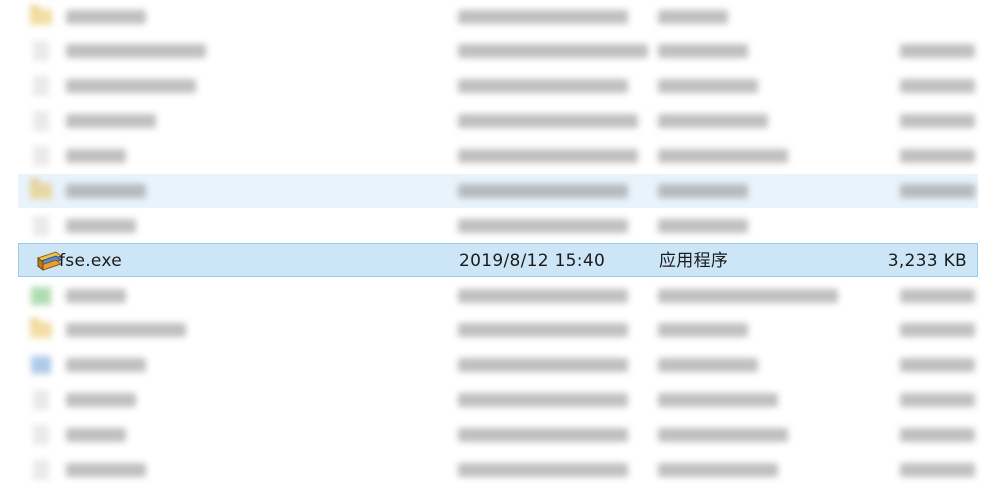  I want to click on file-type: 应用程序, so click(694, 261).